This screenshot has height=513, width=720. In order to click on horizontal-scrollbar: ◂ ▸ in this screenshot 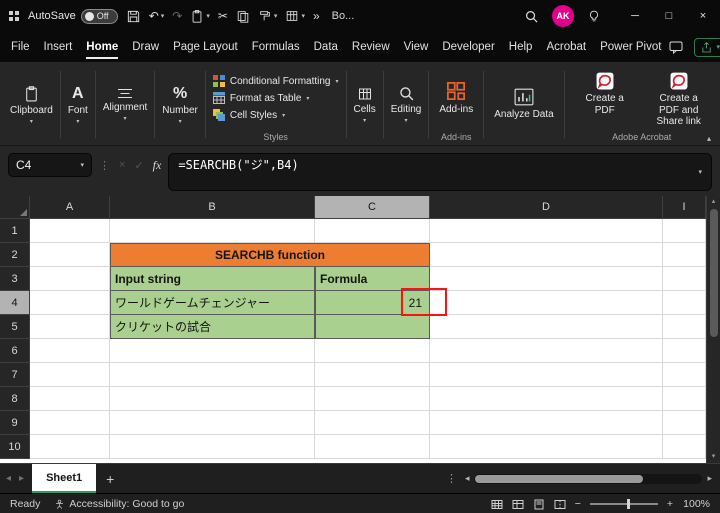, I will do `click(588, 478)`.